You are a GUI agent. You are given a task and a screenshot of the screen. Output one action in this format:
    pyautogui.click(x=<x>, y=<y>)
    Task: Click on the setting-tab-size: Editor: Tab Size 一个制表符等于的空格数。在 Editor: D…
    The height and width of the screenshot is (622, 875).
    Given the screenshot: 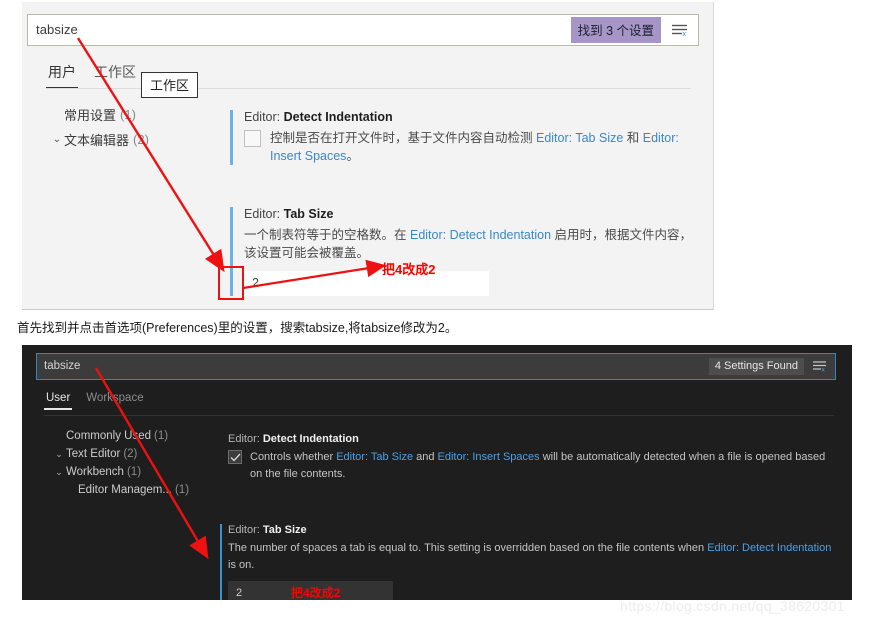 What is the action you would take?
    pyautogui.click(x=465, y=251)
    